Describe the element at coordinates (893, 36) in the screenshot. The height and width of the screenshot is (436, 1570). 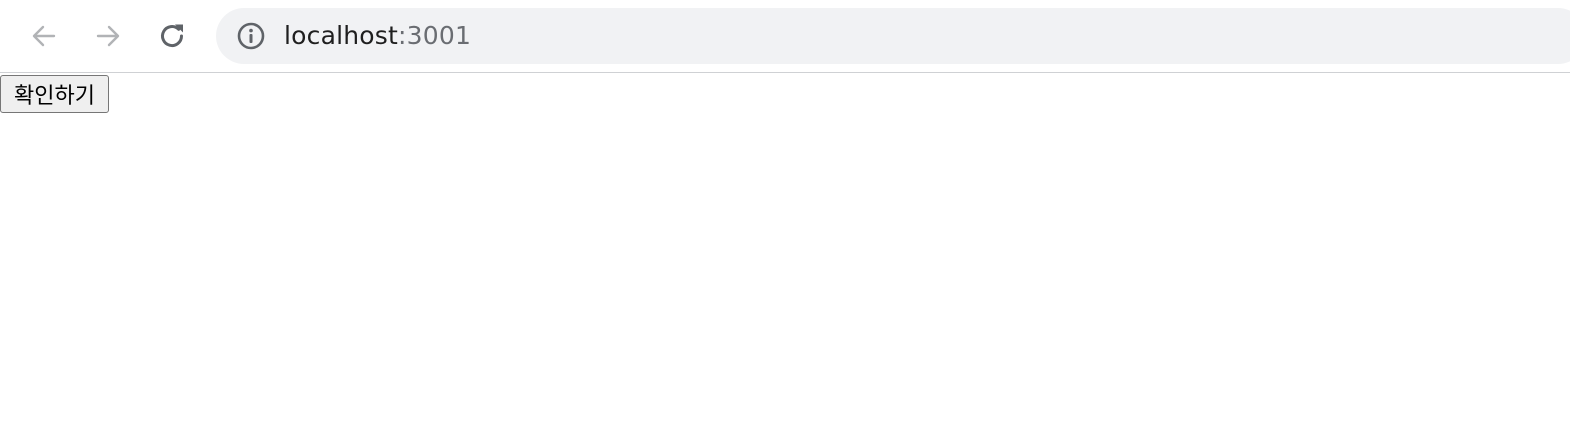
I see `address-bar: localhost:3001` at that location.